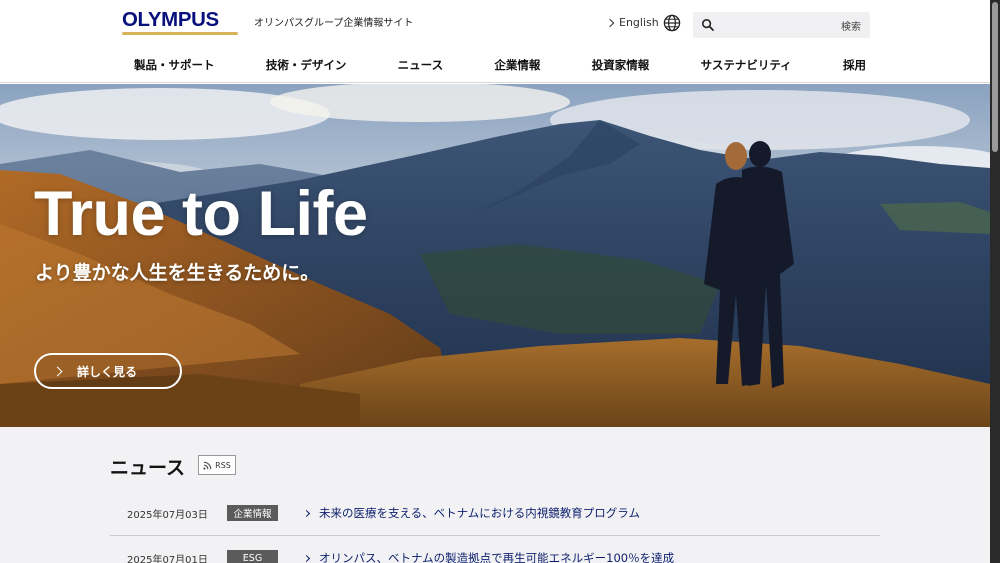  What do you see at coordinates (252, 556) in the screenshot?
I see `news-category-badge: ESG` at bounding box center [252, 556].